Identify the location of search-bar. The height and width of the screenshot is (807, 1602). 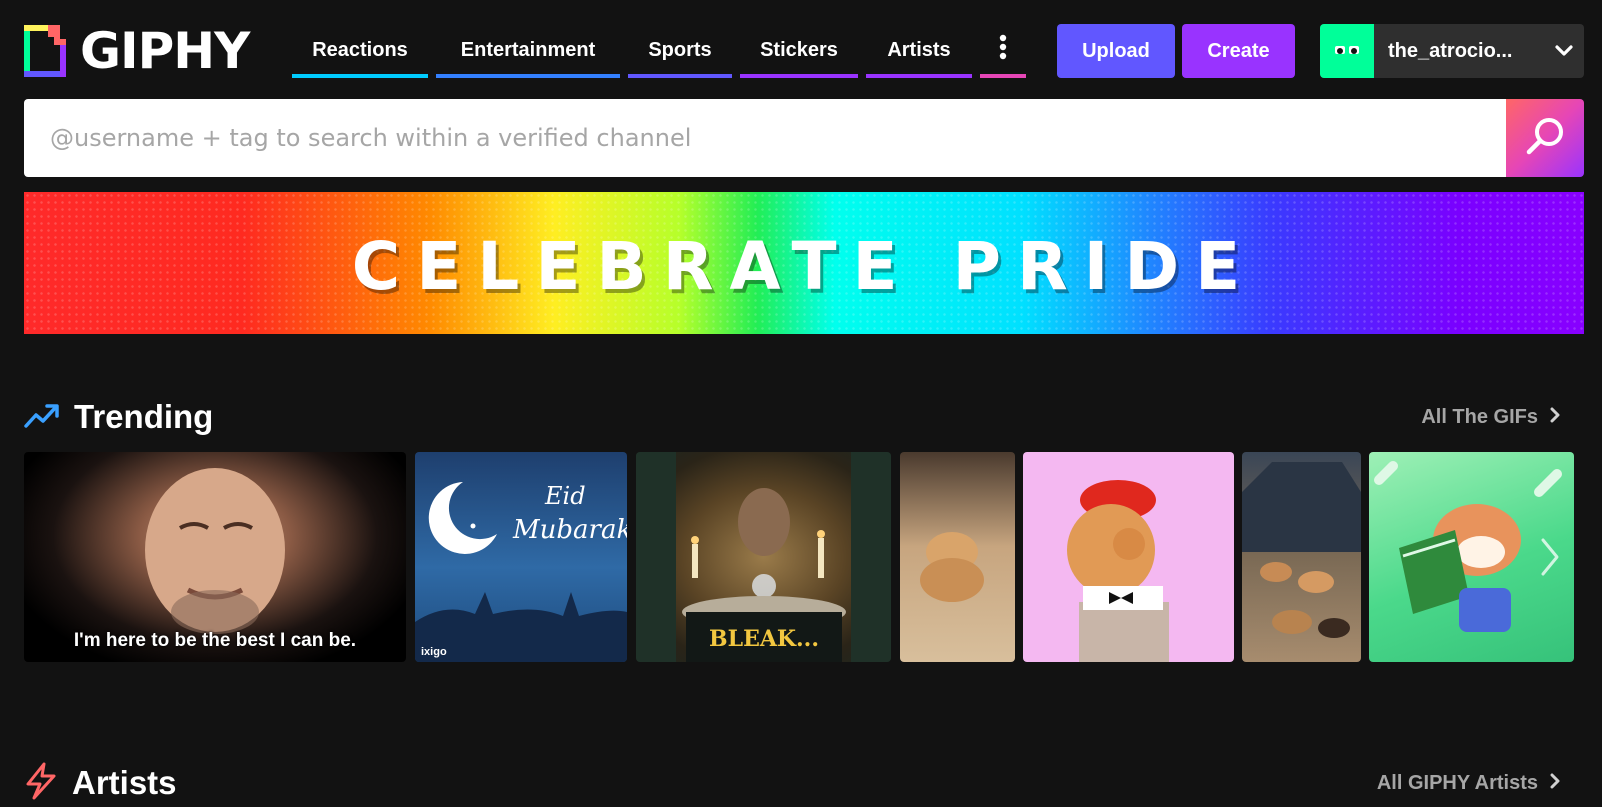
(804, 138).